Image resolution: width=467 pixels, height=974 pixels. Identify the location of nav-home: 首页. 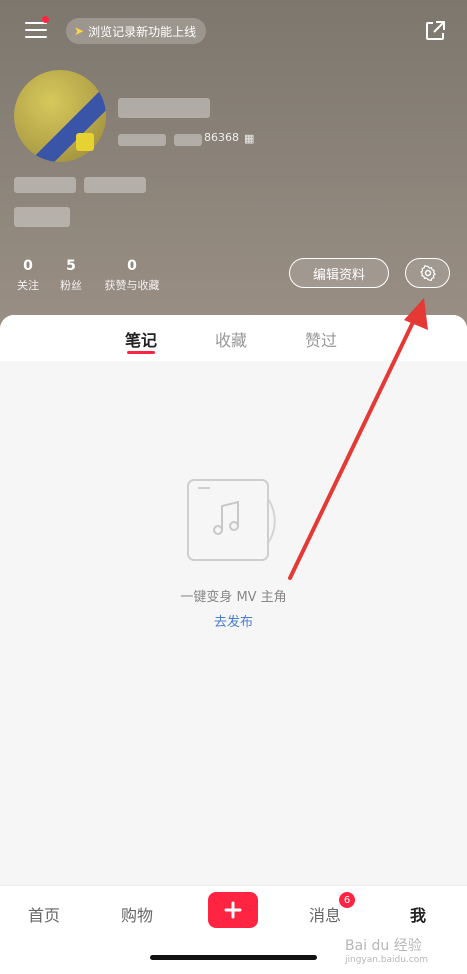
(44, 914).